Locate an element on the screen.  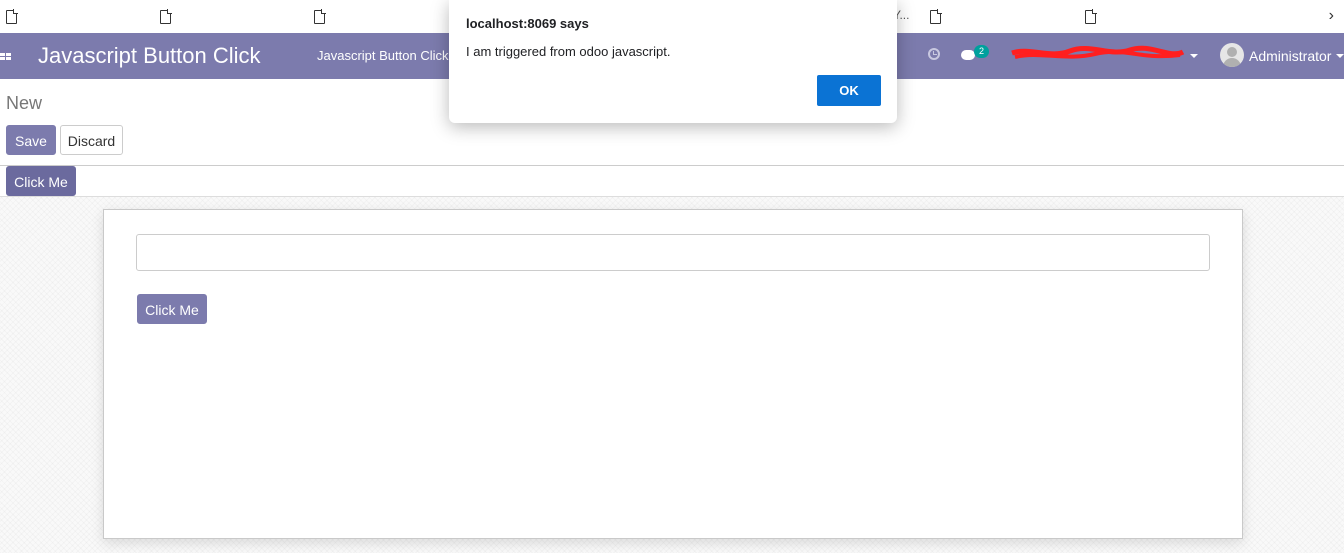
ok-button: OK is located at coordinates (849, 90).